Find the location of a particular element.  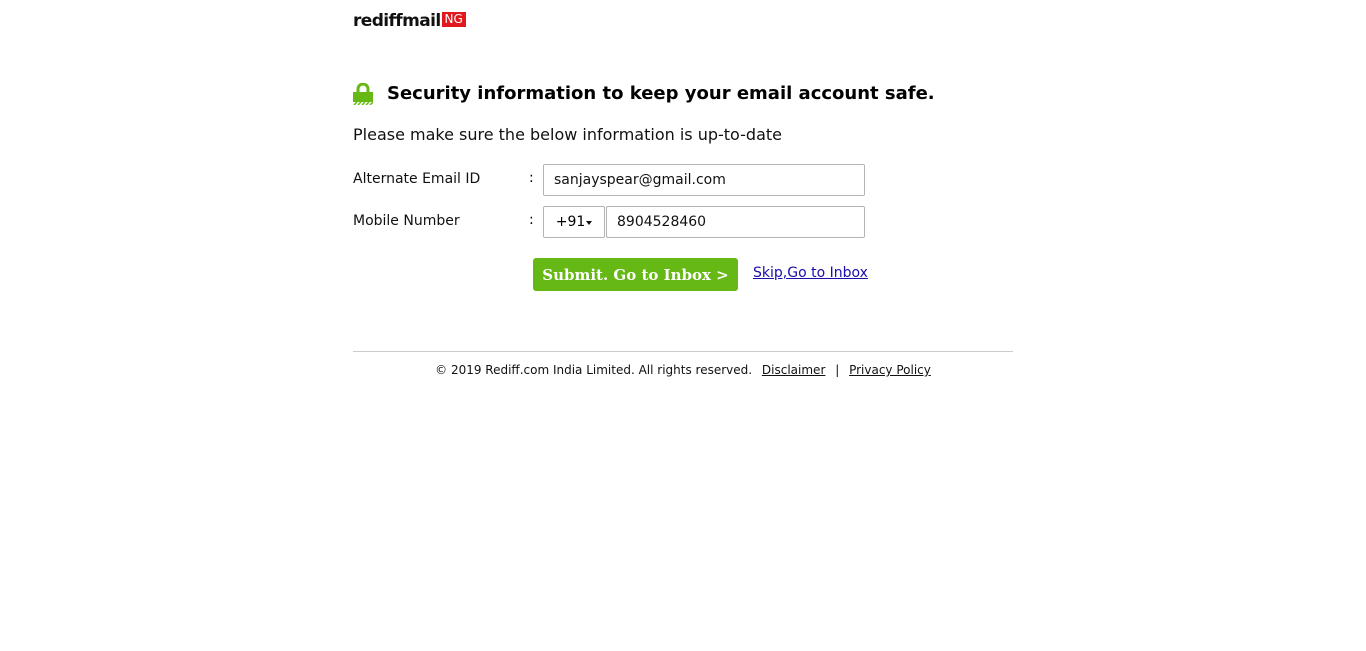

logo-badge: NG is located at coordinates (453, 19).